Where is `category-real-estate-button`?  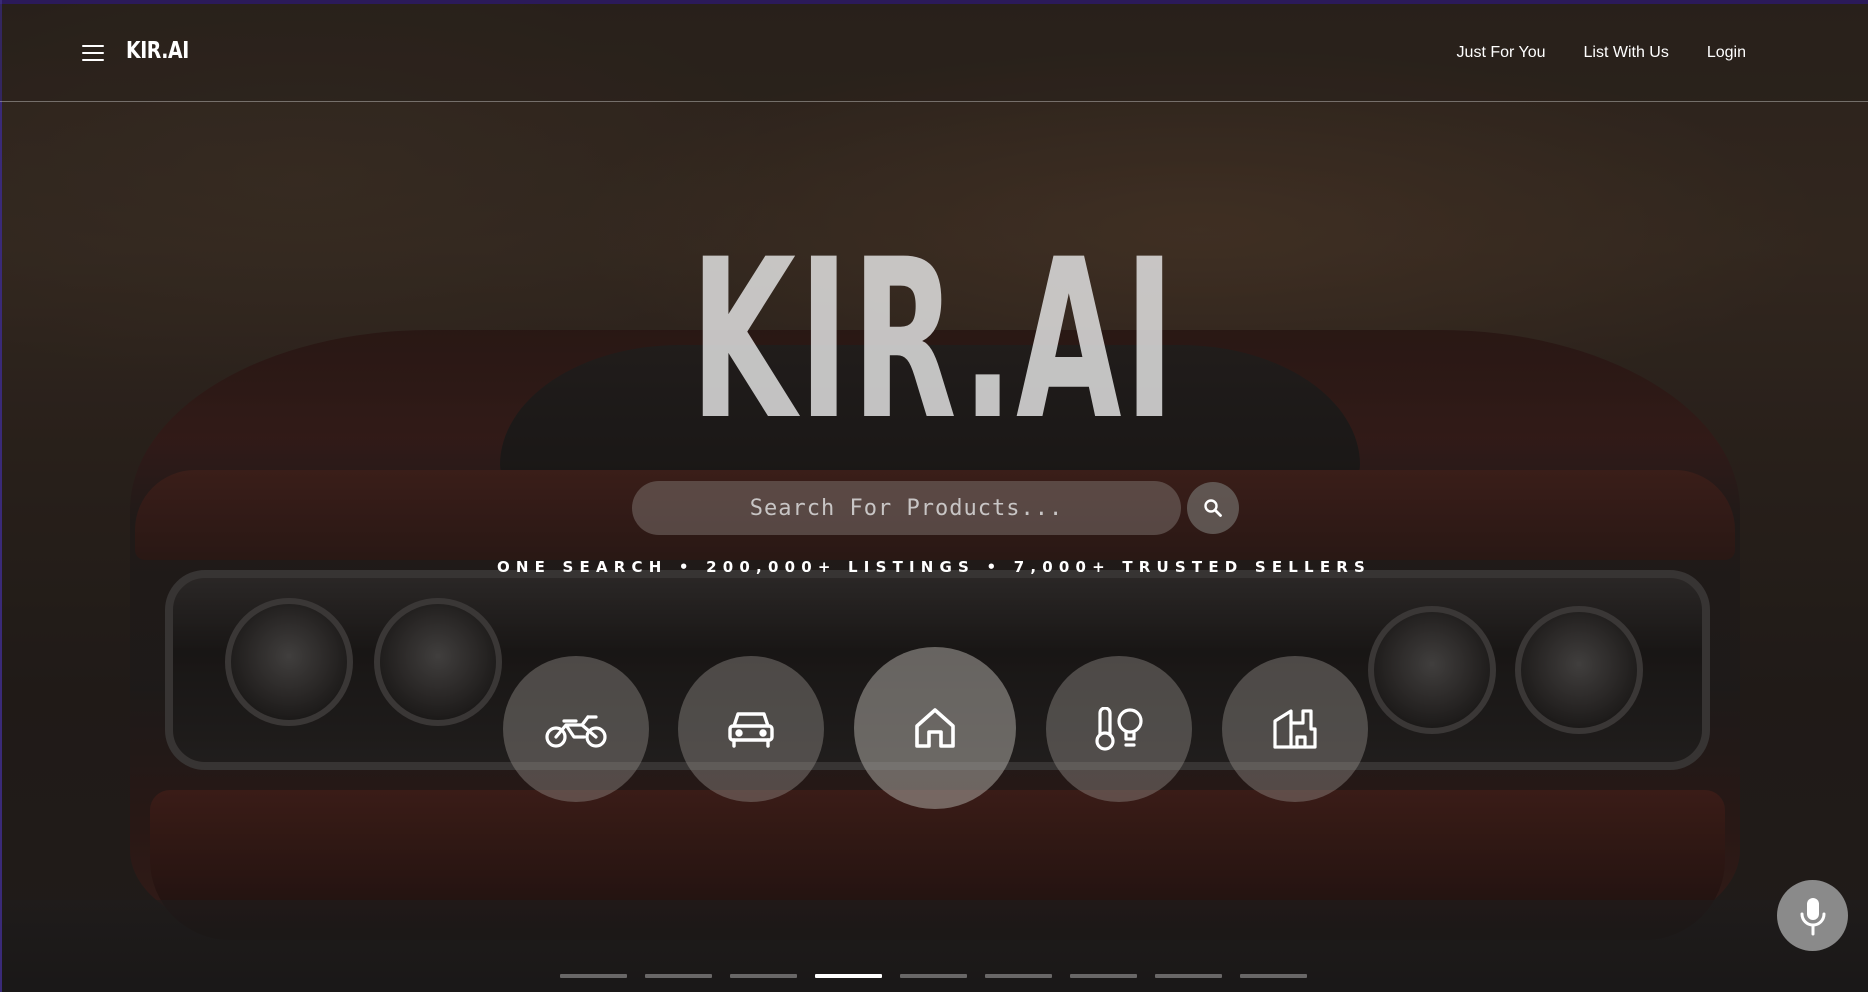 category-real-estate-button is located at coordinates (935, 728).